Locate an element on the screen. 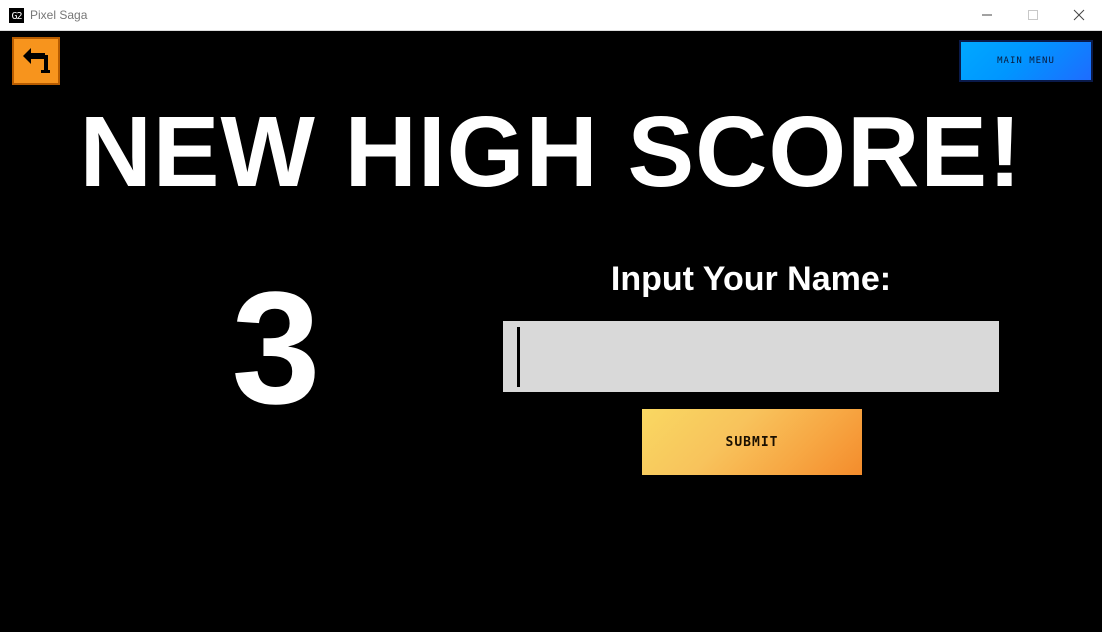  title-bar: G2 Pixel Saga is located at coordinates (551, 15).